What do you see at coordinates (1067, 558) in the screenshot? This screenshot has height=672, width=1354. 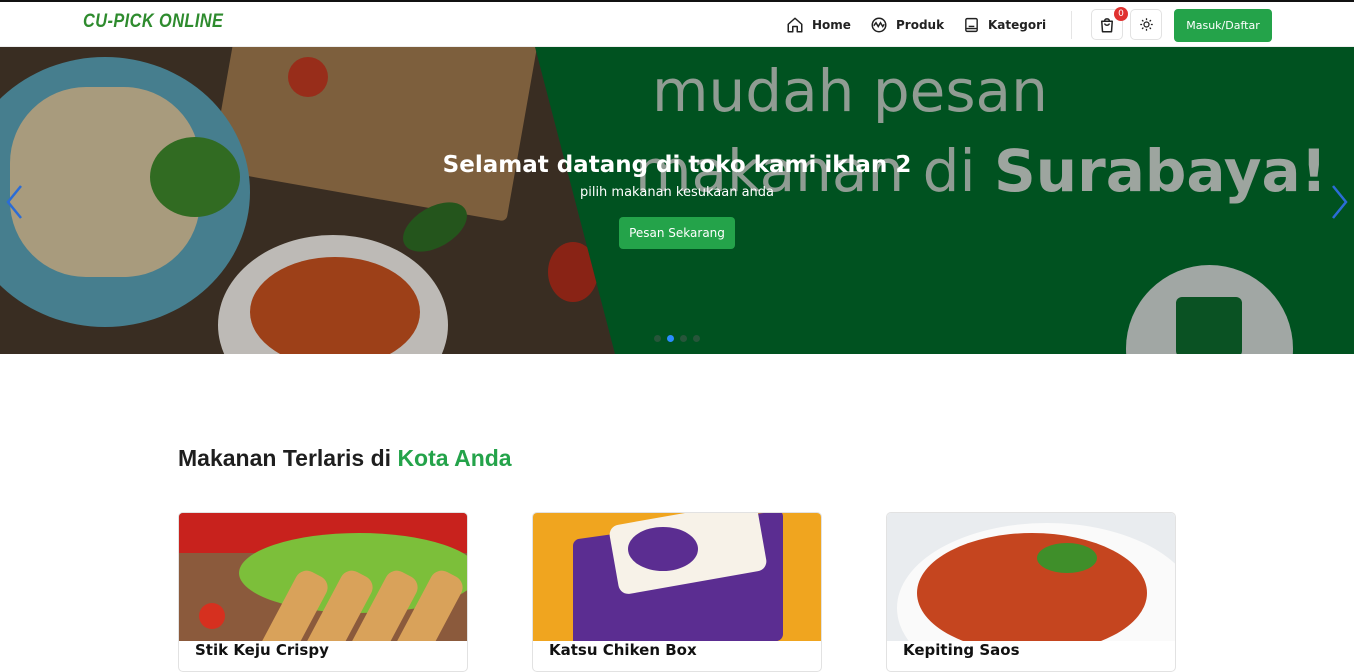 I see `herb-garnish` at bounding box center [1067, 558].